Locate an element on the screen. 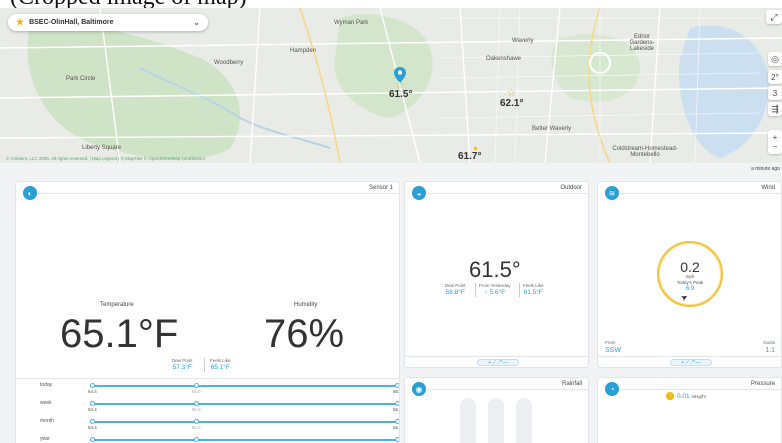 This screenshot has width=782, height=443. range-period-label: year is located at coordinates (45, 439).